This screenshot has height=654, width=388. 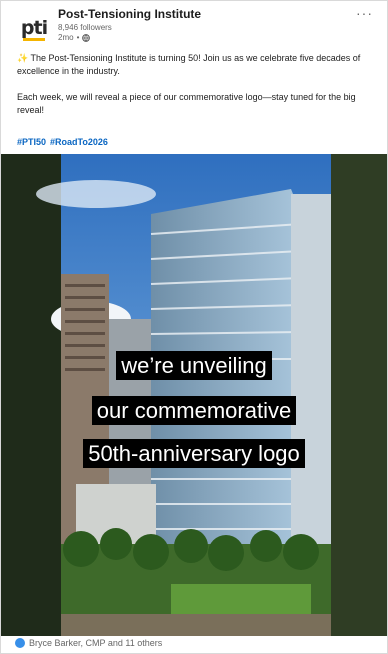 What do you see at coordinates (129, 14) in the screenshot?
I see `company-name: Post-Tensioning Institute` at bounding box center [129, 14].